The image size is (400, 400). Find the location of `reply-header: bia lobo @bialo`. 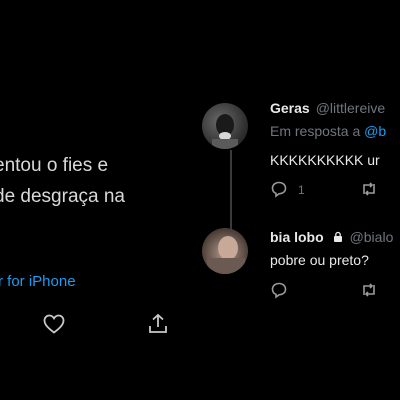

reply-header: bia lobo @bialo is located at coordinates (331, 237).